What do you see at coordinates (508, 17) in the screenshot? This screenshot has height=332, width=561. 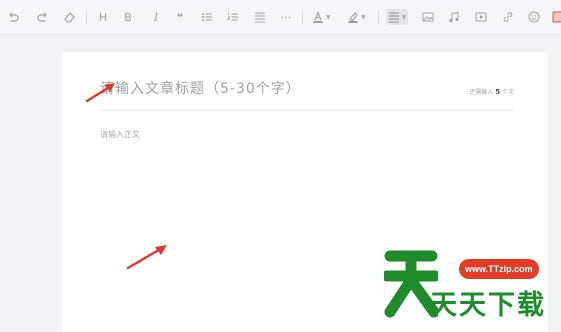 I see `link-icon` at bounding box center [508, 17].